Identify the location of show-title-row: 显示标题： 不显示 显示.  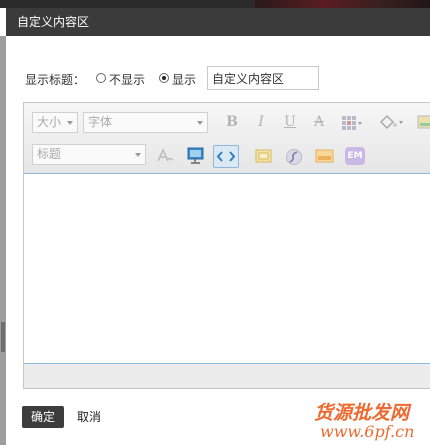
(218, 79).